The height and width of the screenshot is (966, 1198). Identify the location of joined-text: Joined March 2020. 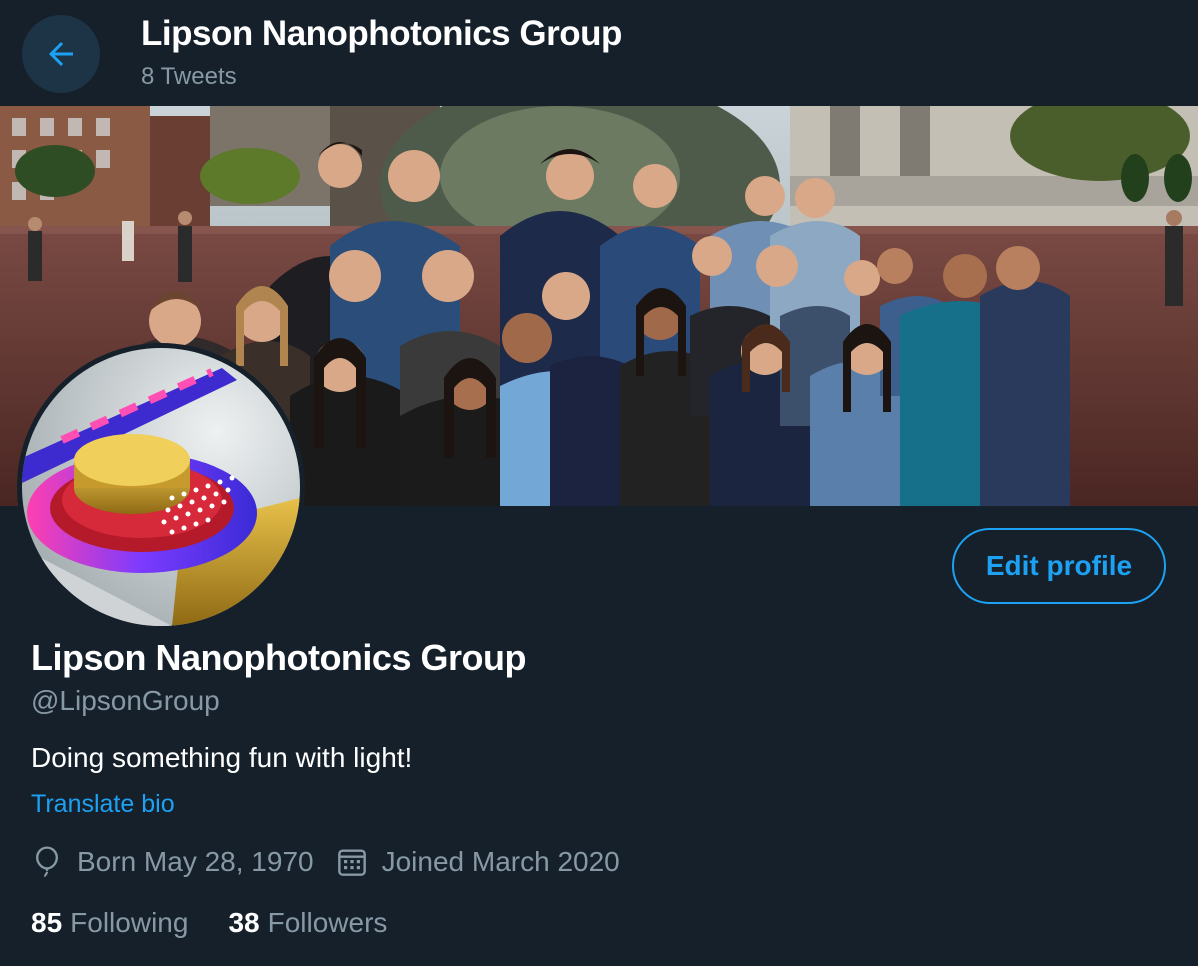
(500, 861).